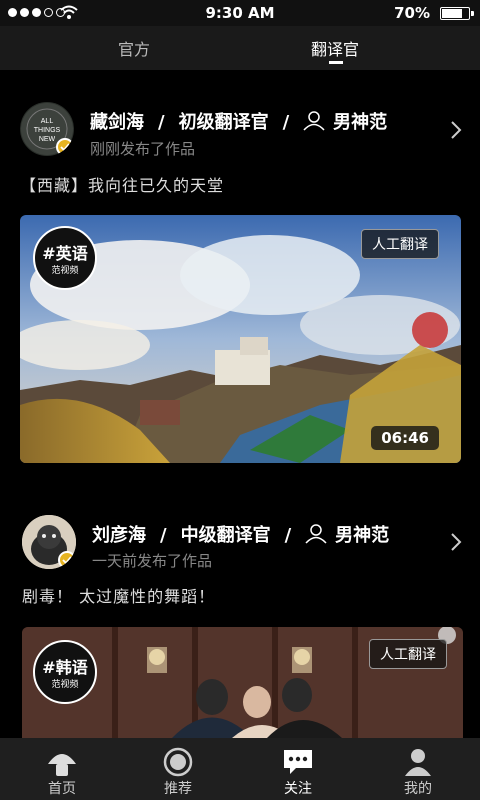 This screenshot has height=800, width=480. I want to click on post-time: 一天前发布了作品, so click(152, 561).